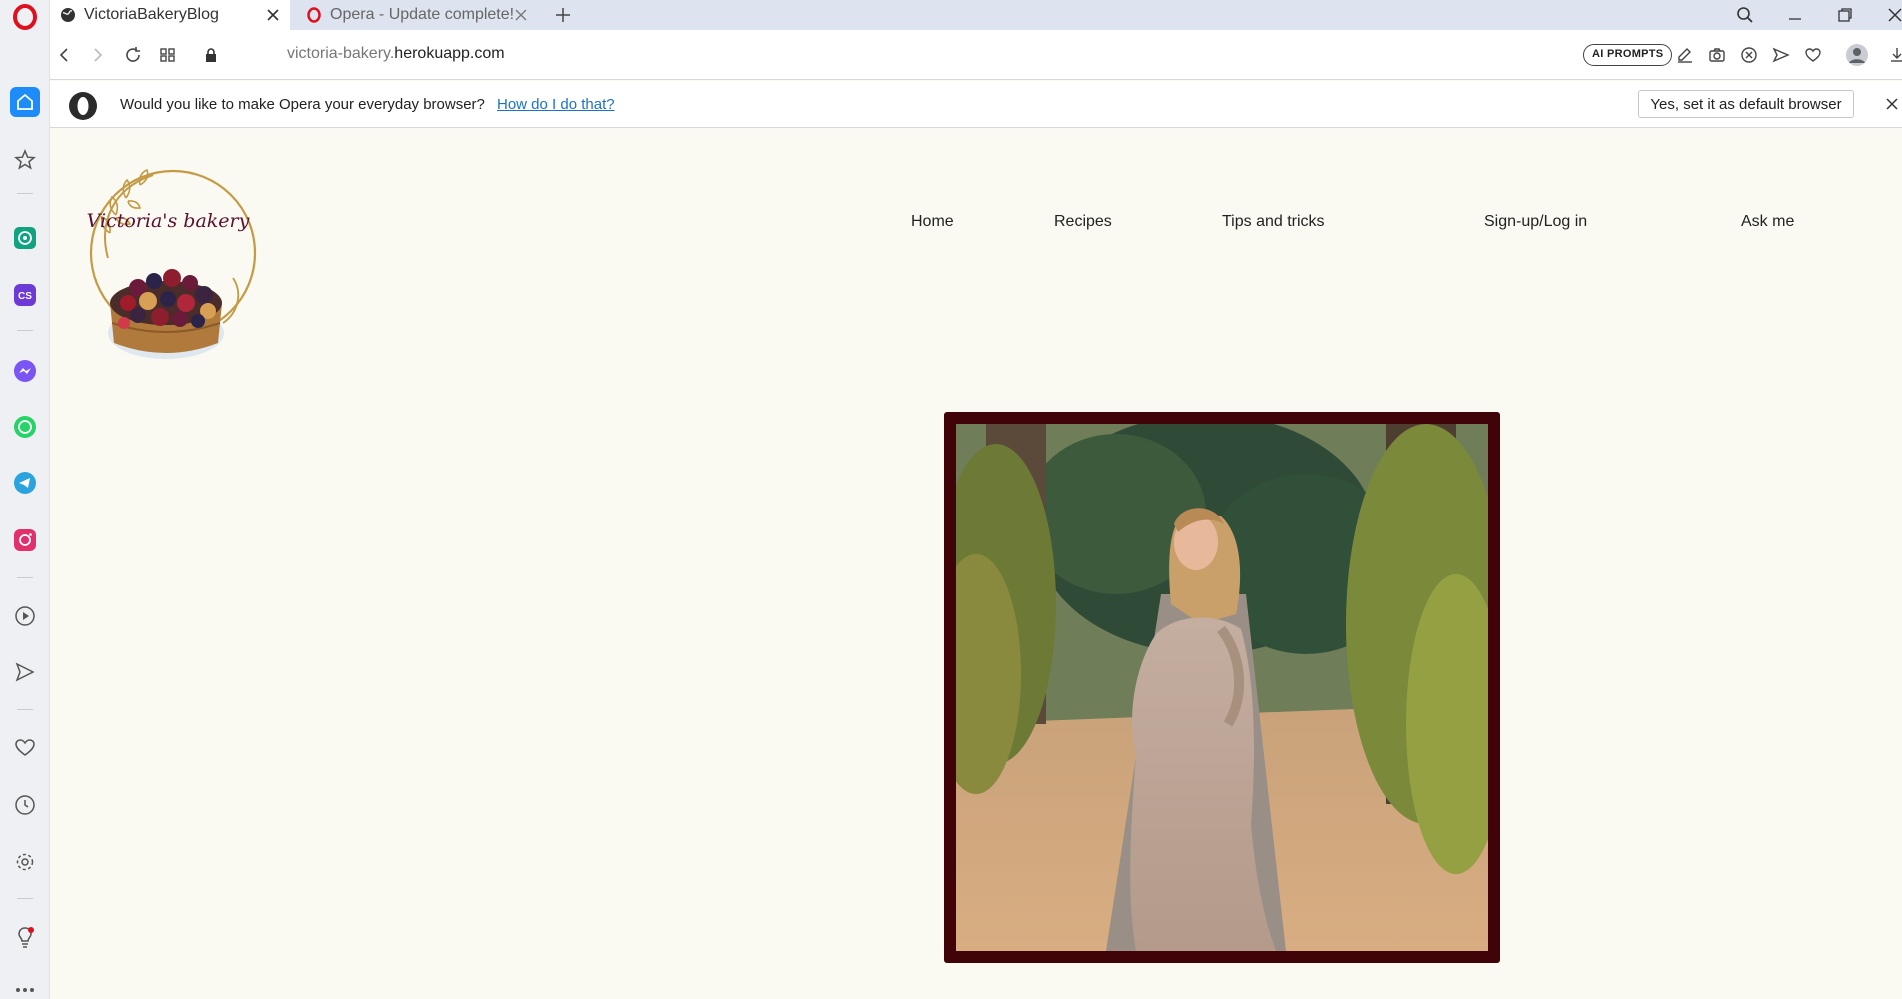  What do you see at coordinates (25, 862) in the screenshot?
I see `settings-icon` at bounding box center [25, 862].